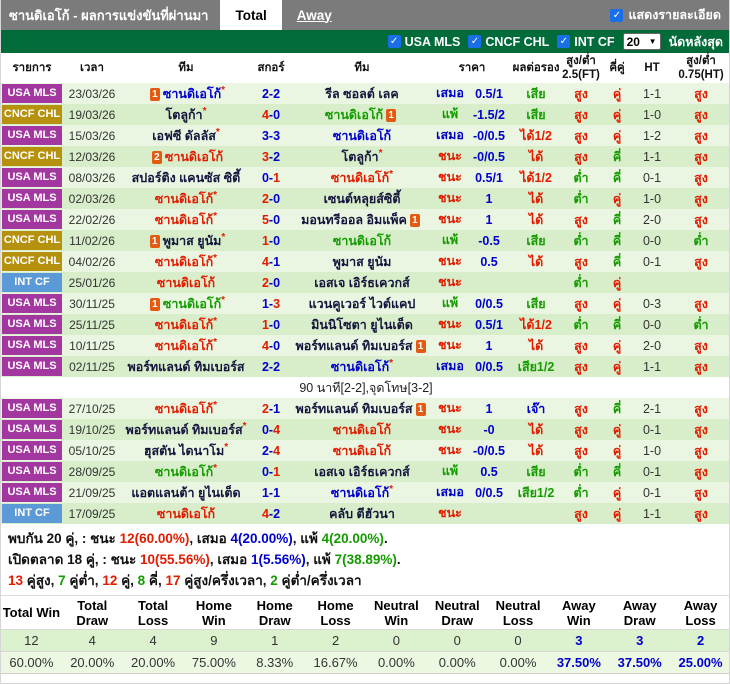 The height and width of the screenshot is (684, 730). What do you see at coordinates (489, 429) in the screenshot?
I see `odds-cell: -0` at bounding box center [489, 429].